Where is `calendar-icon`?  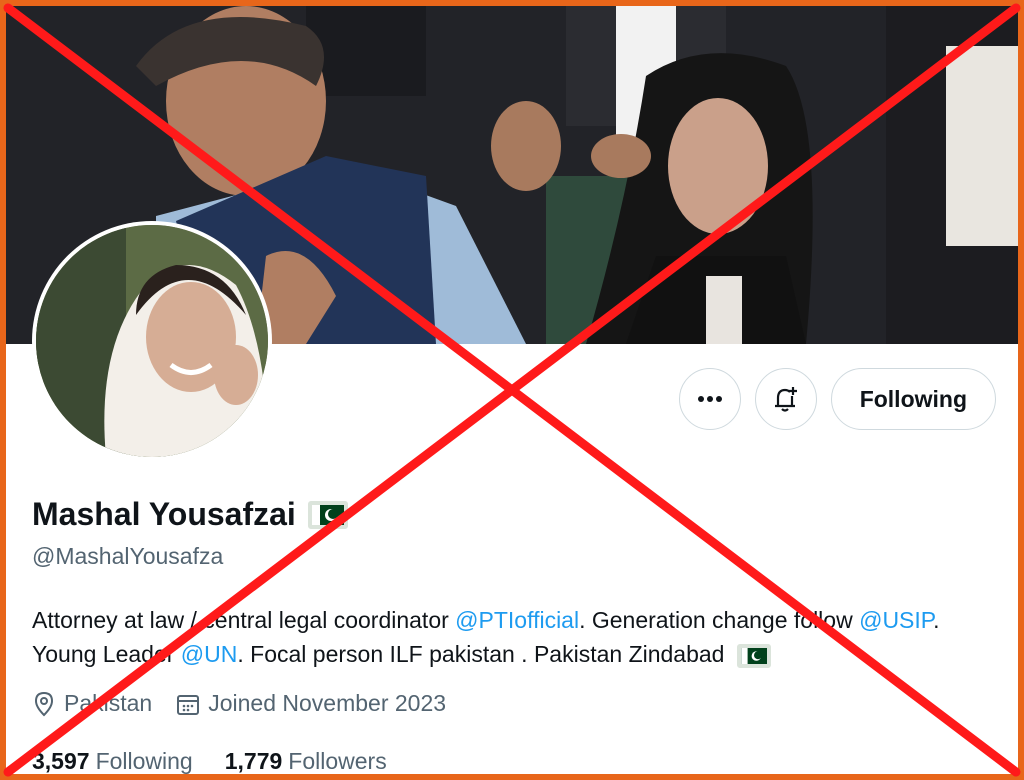
calendar-icon is located at coordinates (188, 704).